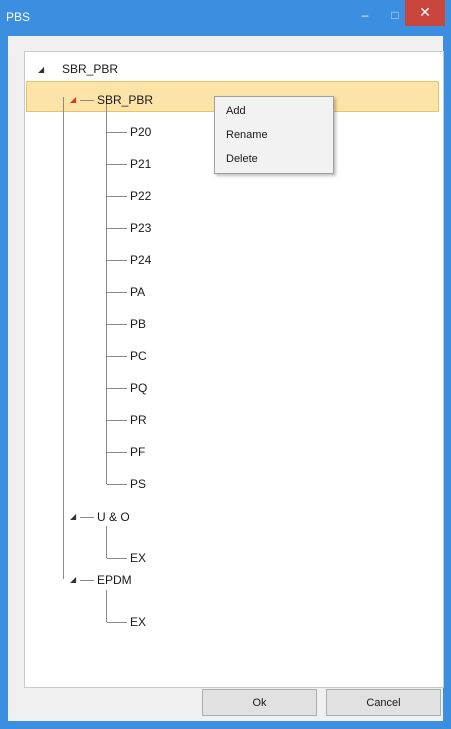 This screenshot has height=729, width=451. I want to click on tree-node-leaf: PF, so click(137, 452).